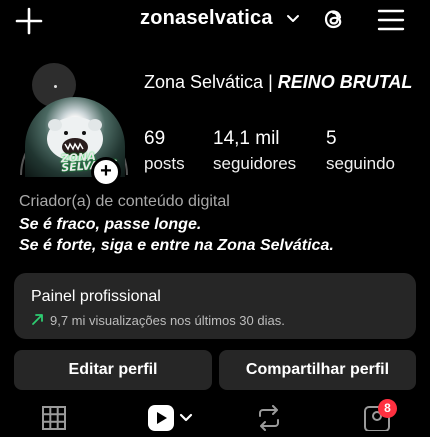 This screenshot has width=430, height=437. I want to click on tab-posts-grid, so click(54, 418).